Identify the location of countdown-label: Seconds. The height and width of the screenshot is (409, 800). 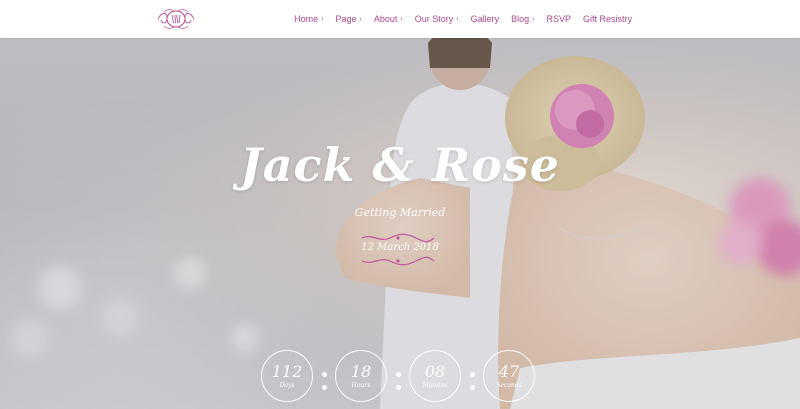
(509, 385).